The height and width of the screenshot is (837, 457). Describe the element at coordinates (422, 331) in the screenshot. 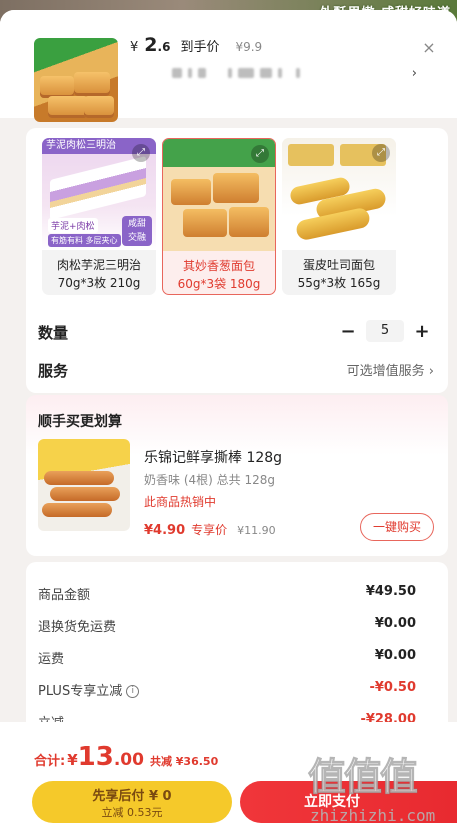

I see `plus-button: +` at that location.